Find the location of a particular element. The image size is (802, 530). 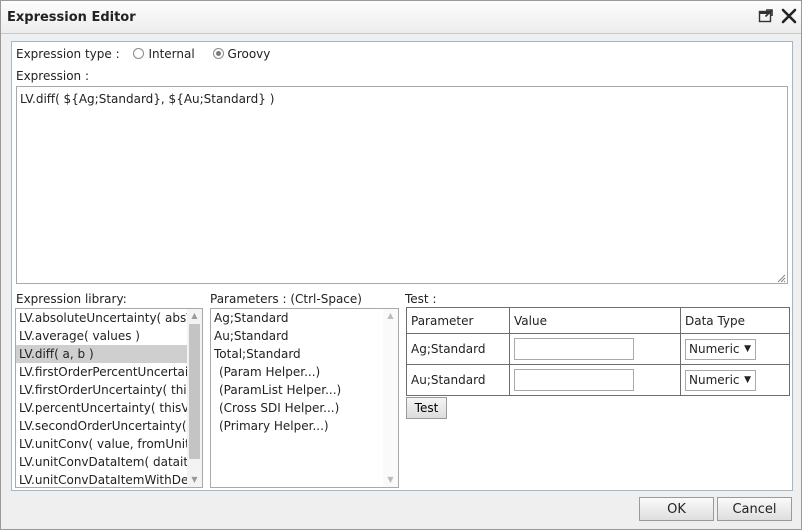

library-item: LV.secondOrderUncertainty( th is located at coordinates (101, 426).